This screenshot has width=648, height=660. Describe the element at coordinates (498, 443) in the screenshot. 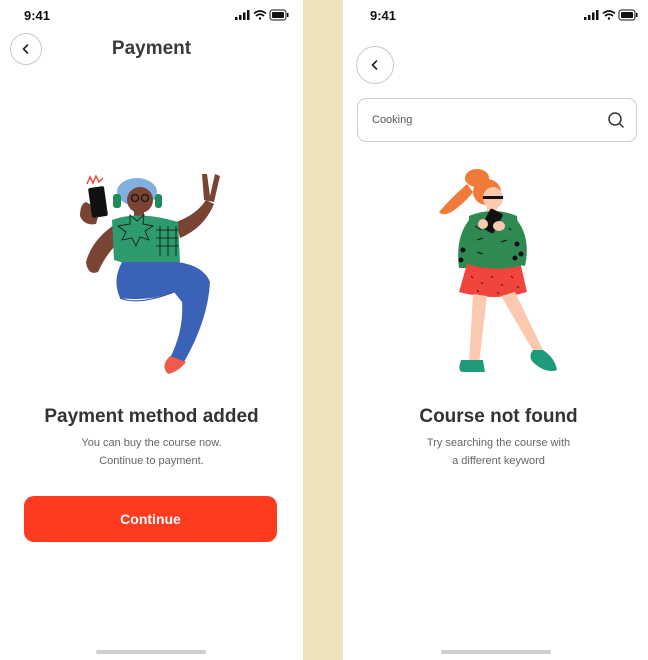

I see `subtext-line: Try searching the course with` at that location.